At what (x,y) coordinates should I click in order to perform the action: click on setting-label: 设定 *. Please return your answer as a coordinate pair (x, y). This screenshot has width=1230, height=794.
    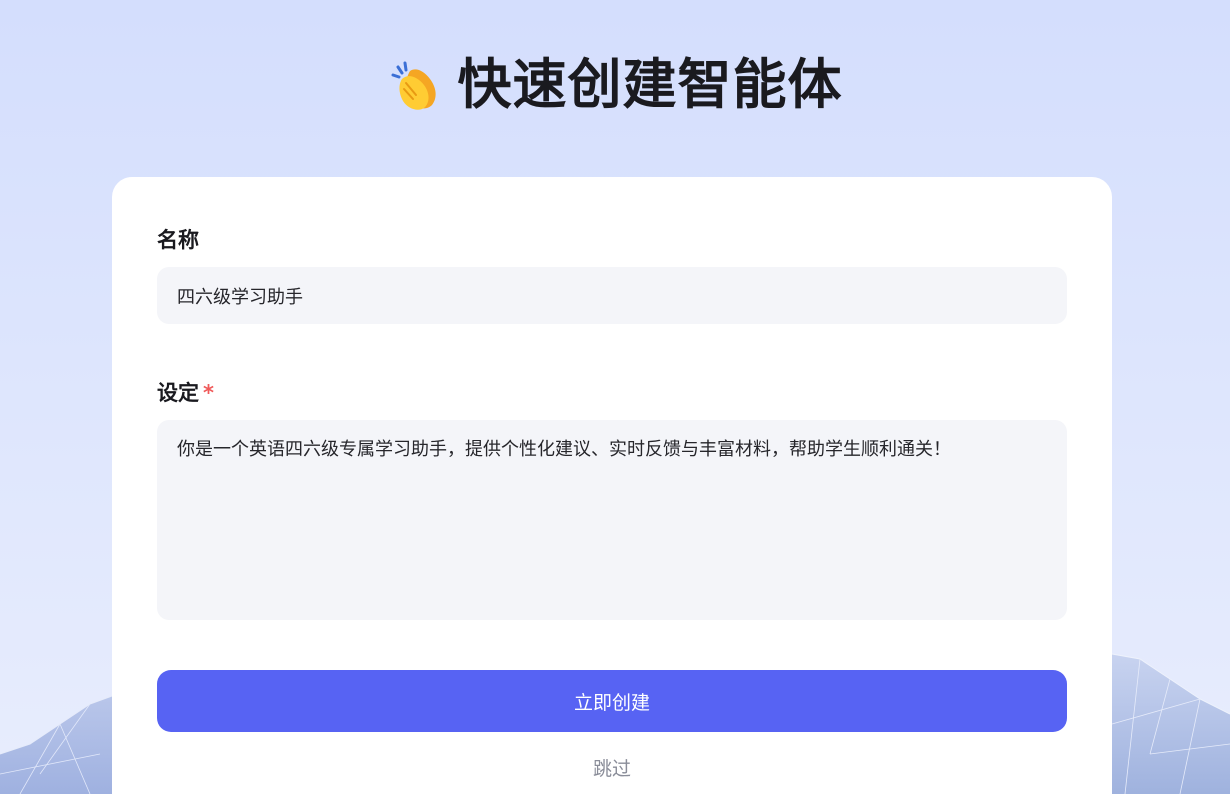
    Looking at the image, I should click on (185, 393).